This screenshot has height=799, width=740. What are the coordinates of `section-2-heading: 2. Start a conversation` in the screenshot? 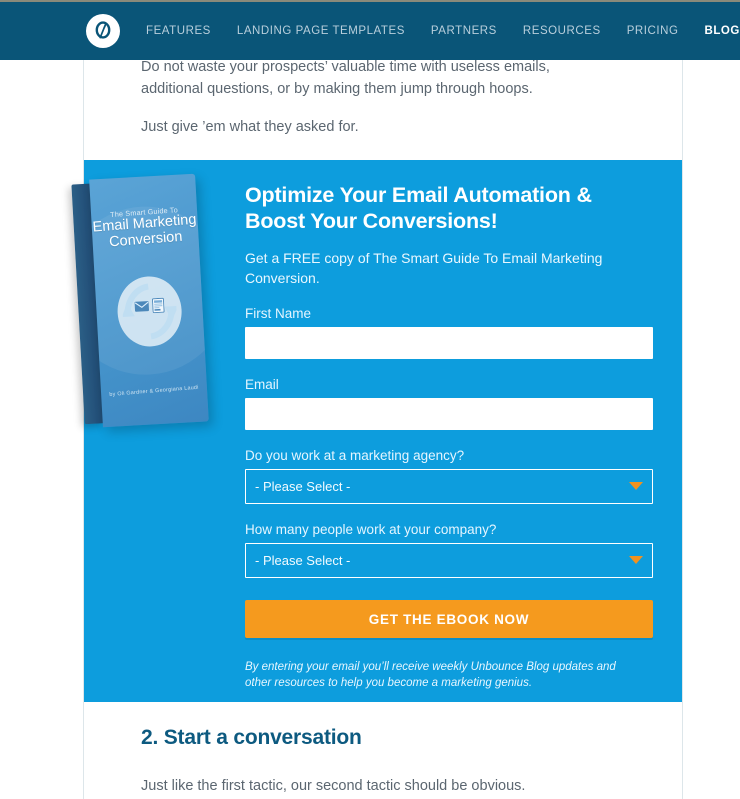 It's located at (251, 737).